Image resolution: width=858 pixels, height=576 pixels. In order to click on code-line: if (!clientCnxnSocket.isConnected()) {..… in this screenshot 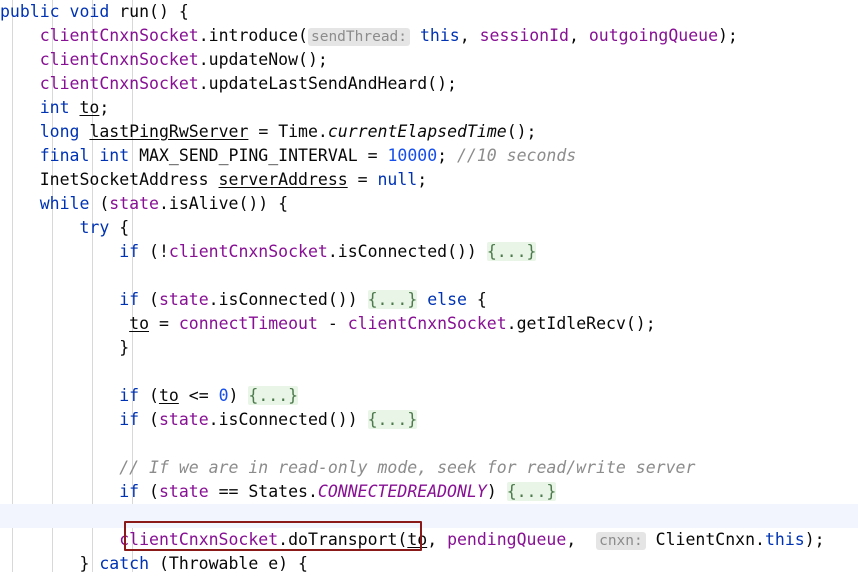, I will do `click(429, 252)`.